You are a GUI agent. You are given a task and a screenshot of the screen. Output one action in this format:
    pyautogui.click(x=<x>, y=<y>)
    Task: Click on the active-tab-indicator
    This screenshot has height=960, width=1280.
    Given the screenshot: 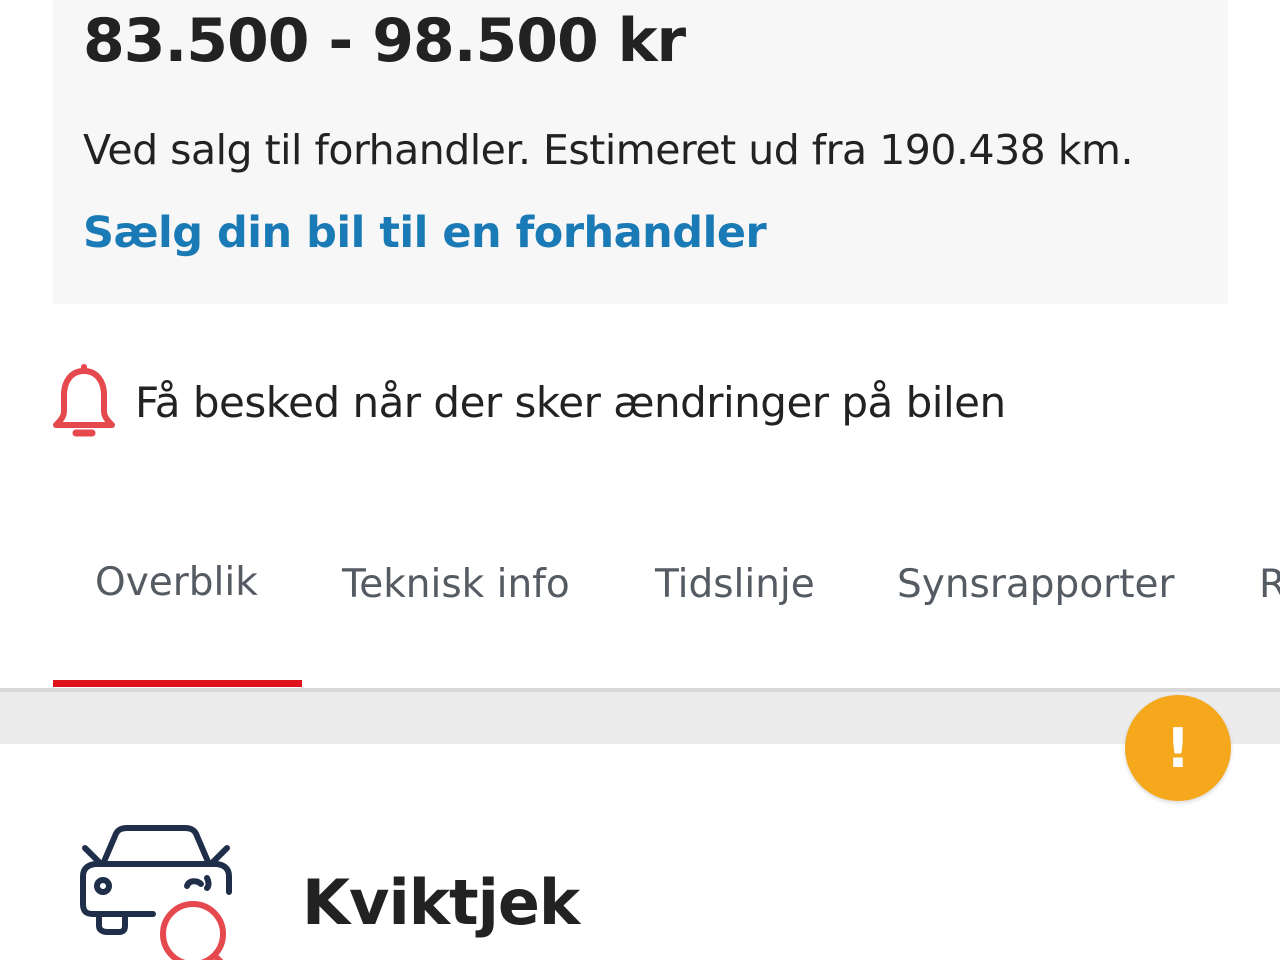 What is the action you would take?
    pyautogui.click(x=177, y=683)
    